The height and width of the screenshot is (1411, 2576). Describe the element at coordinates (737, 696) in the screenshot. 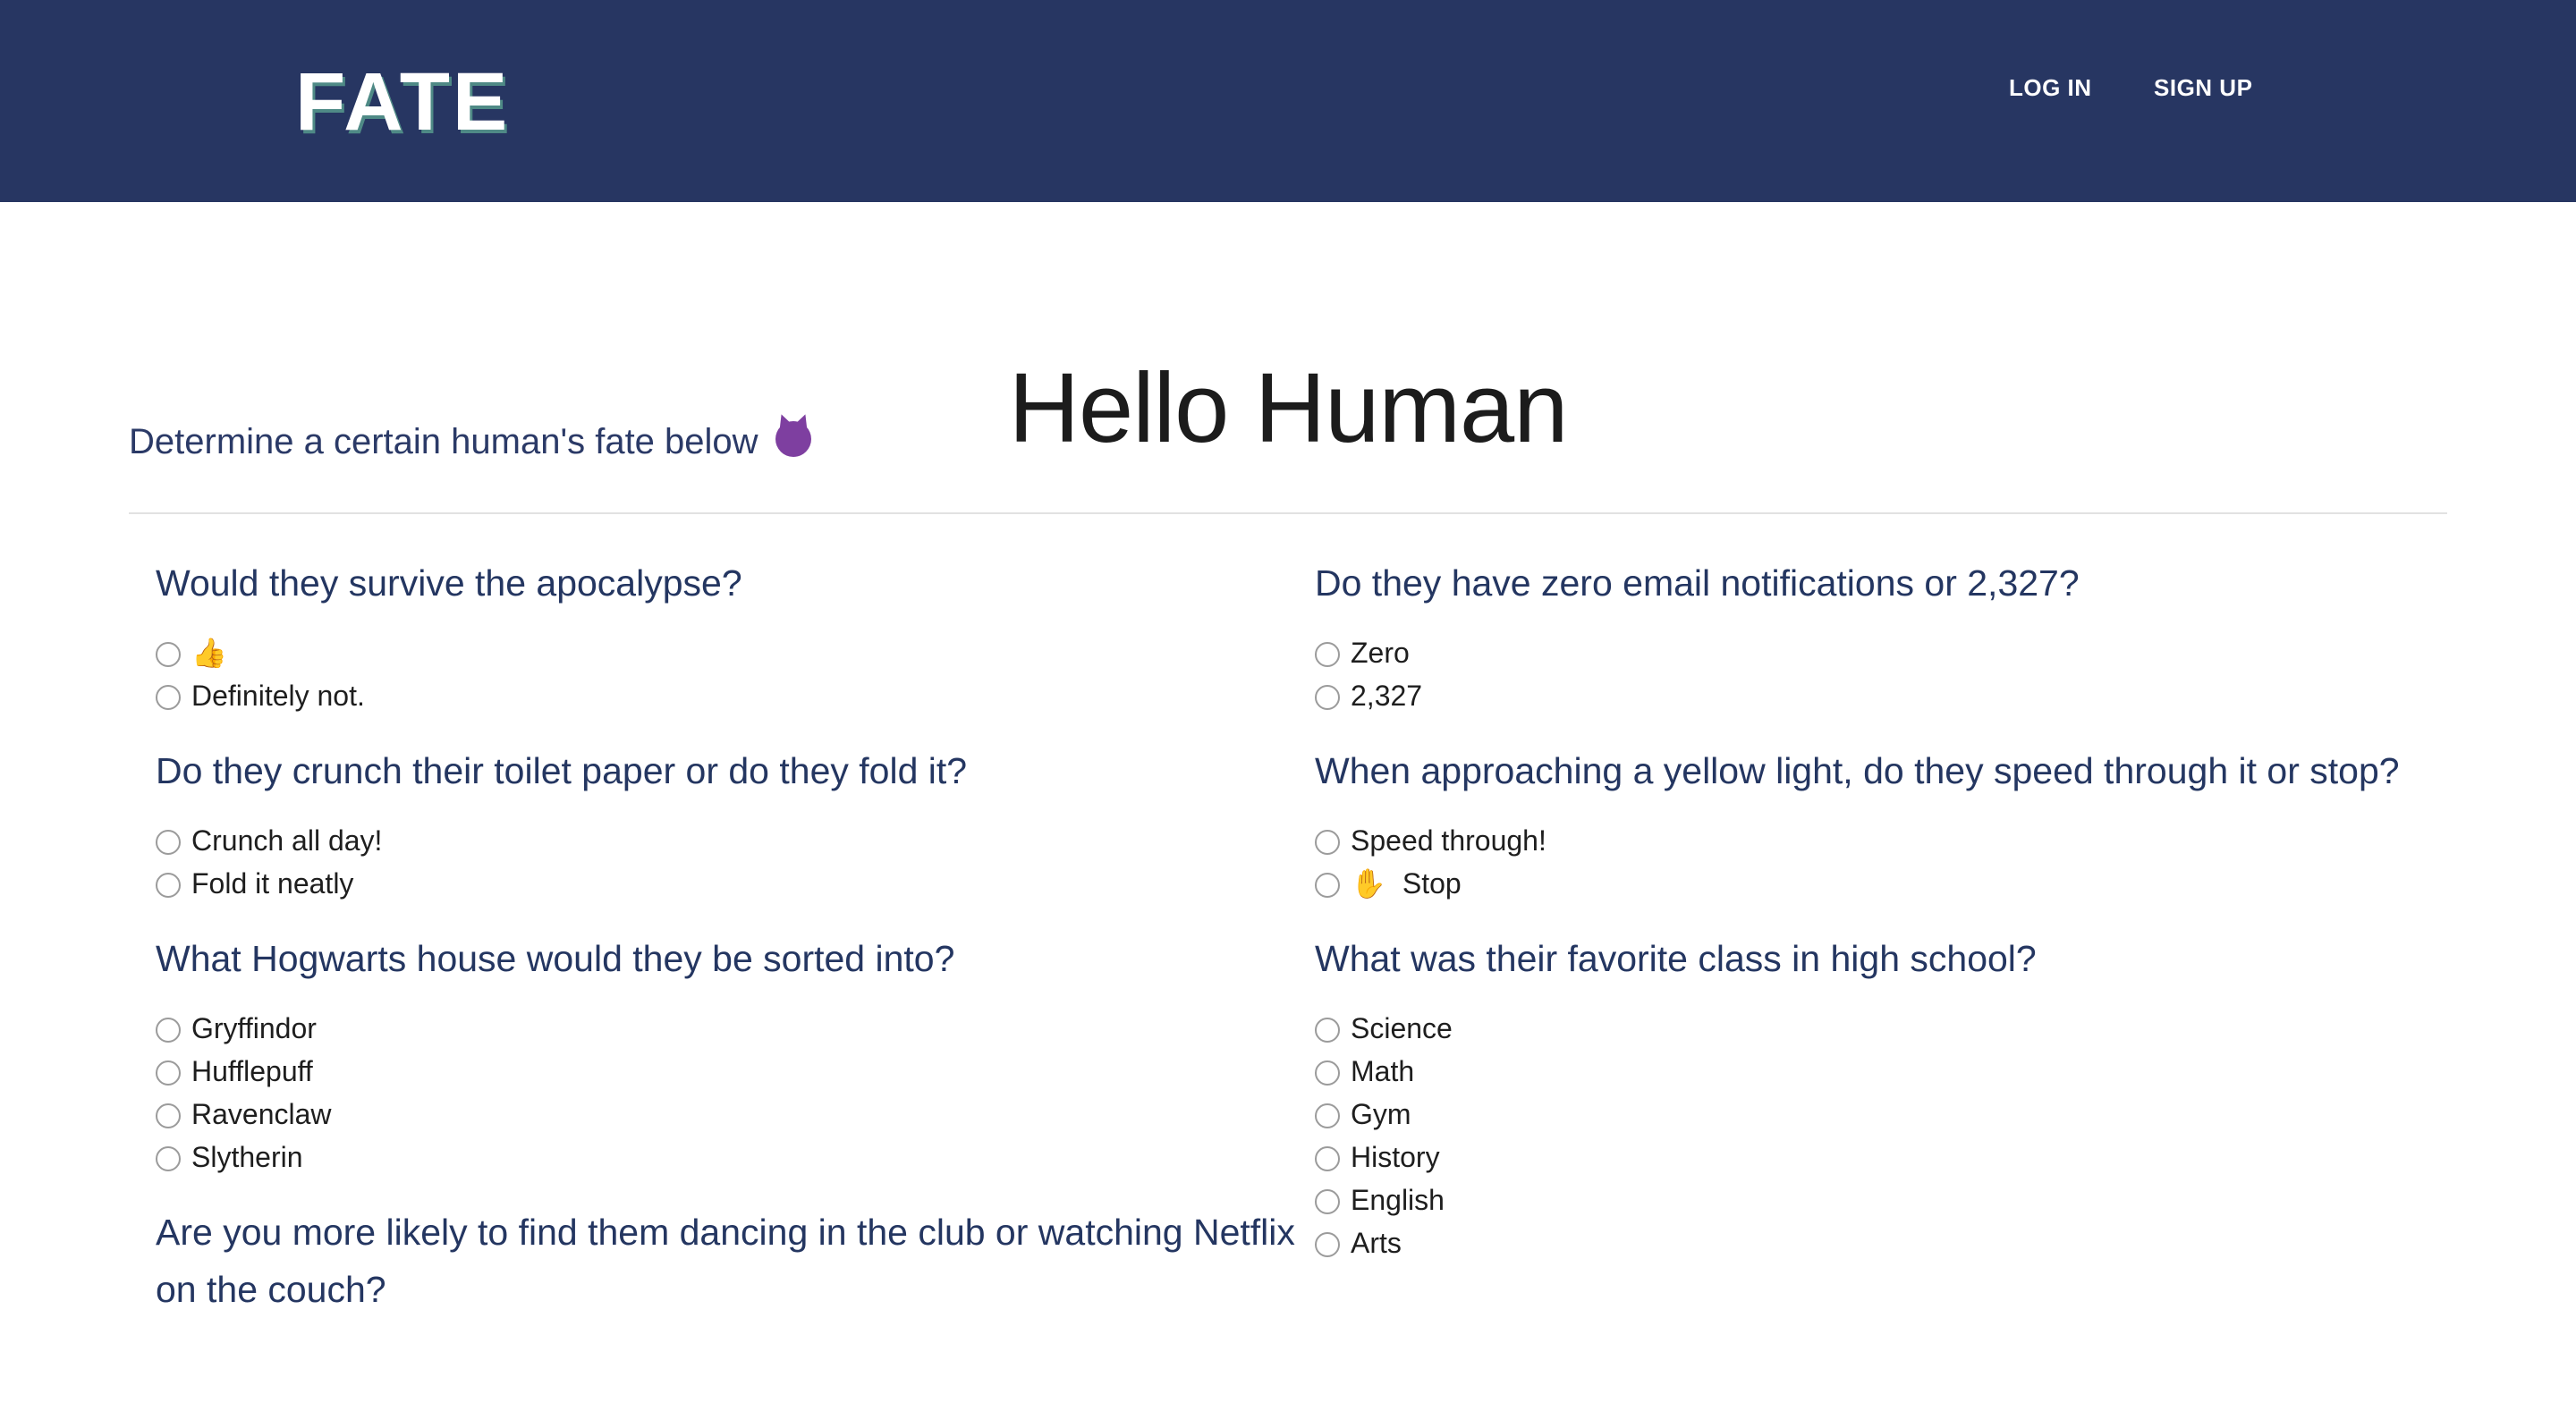

I see `option-definitely-not: Definitely not.` at that location.